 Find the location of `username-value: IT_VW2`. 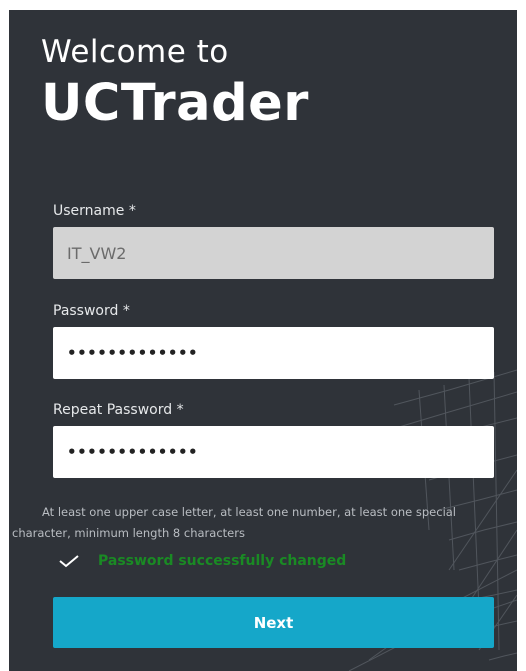

username-value: IT_VW2 is located at coordinates (97, 253).